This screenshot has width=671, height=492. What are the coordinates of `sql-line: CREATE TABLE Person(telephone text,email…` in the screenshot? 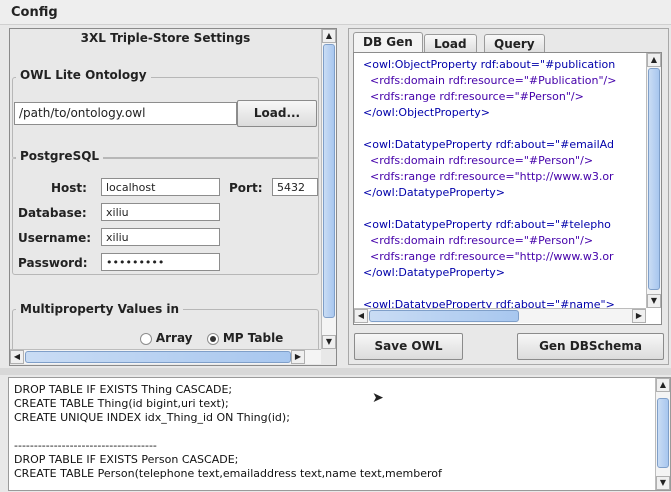 It's located at (228, 473).